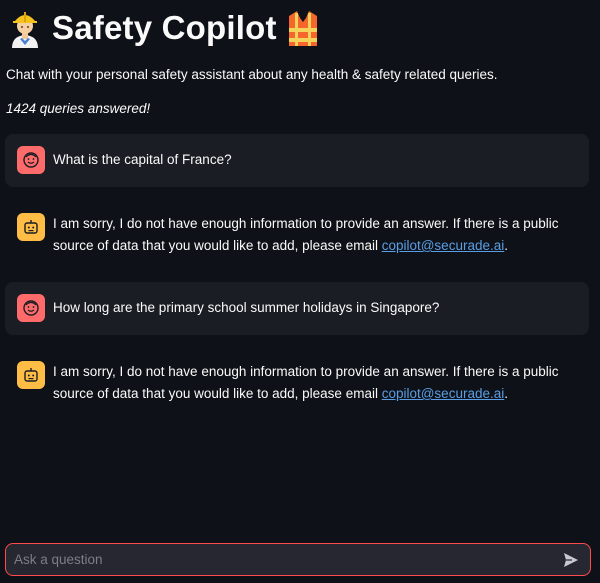 The height and width of the screenshot is (583, 600). I want to click on chat-message-user: What is the capital of France?, so click(297, 160).